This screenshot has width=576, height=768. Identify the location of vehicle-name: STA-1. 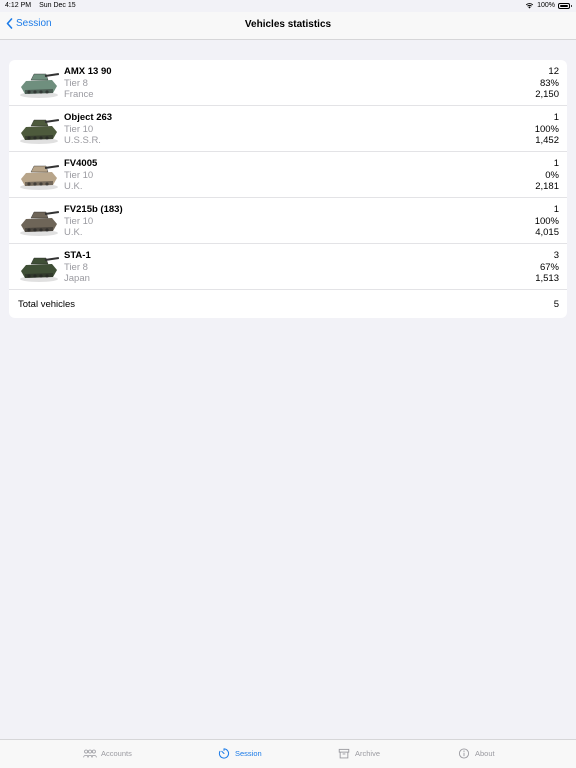
(77, 255).